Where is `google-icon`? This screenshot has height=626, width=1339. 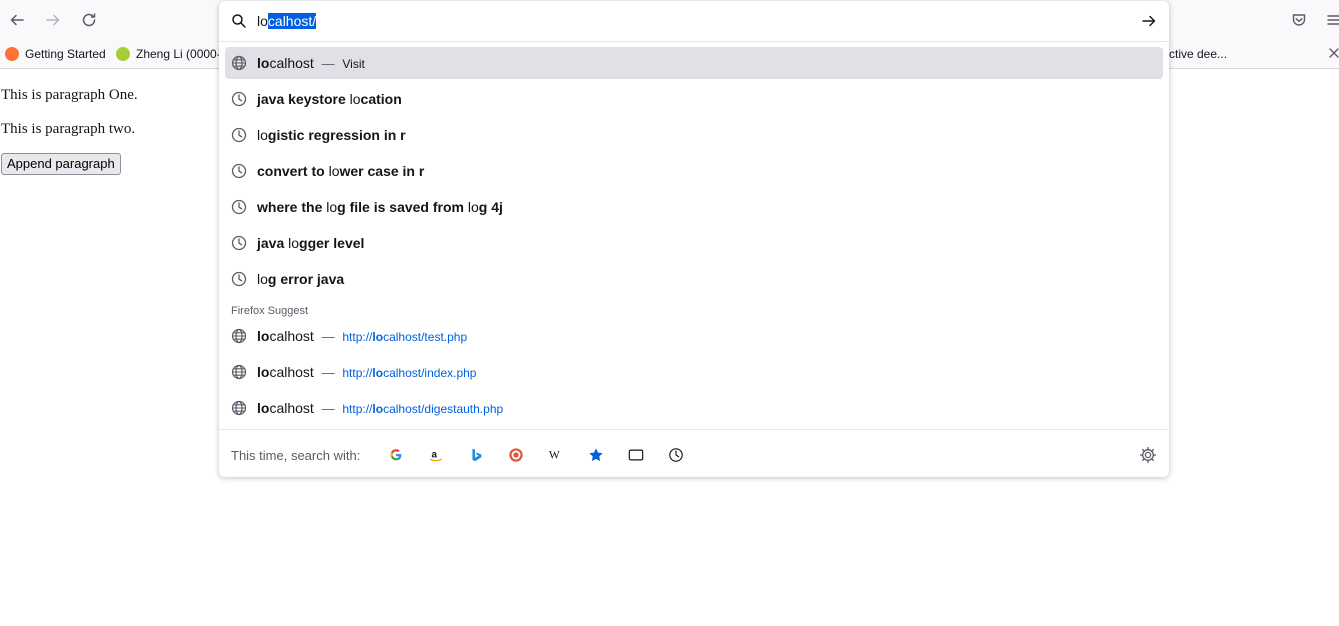
google-icon is located at coordinates (396, 455).